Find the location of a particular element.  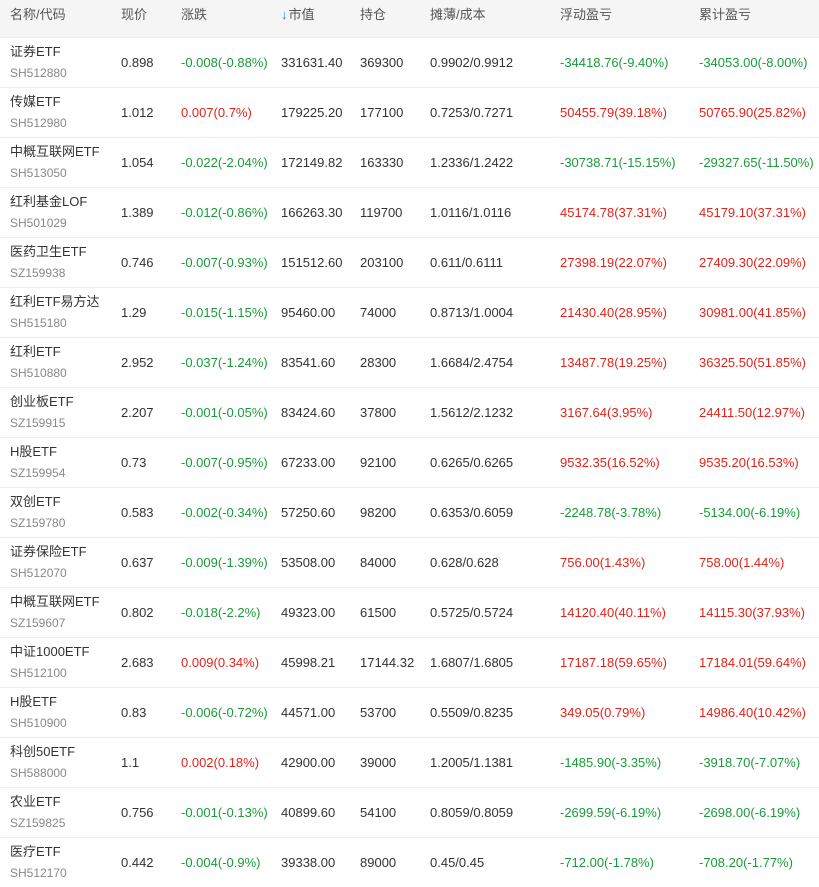

holding-cell: 61500 is located at coordinates (378, 612).